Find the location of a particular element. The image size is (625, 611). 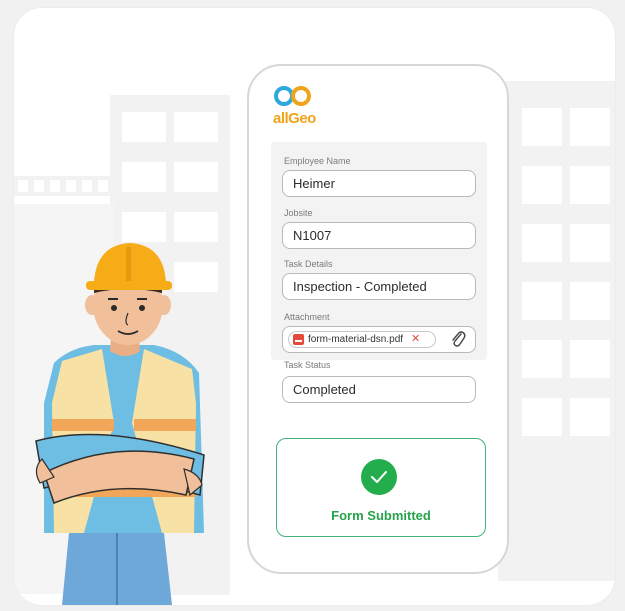

logo-mark-icon is located at coordinates (292, 96).